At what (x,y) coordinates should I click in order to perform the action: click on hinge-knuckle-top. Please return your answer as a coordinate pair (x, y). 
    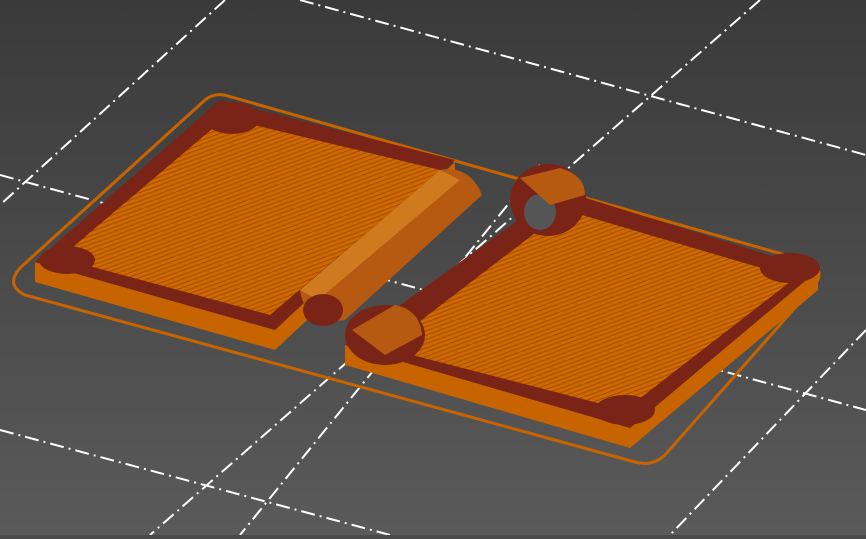
    Looking at the image, I should click on (548, 200).